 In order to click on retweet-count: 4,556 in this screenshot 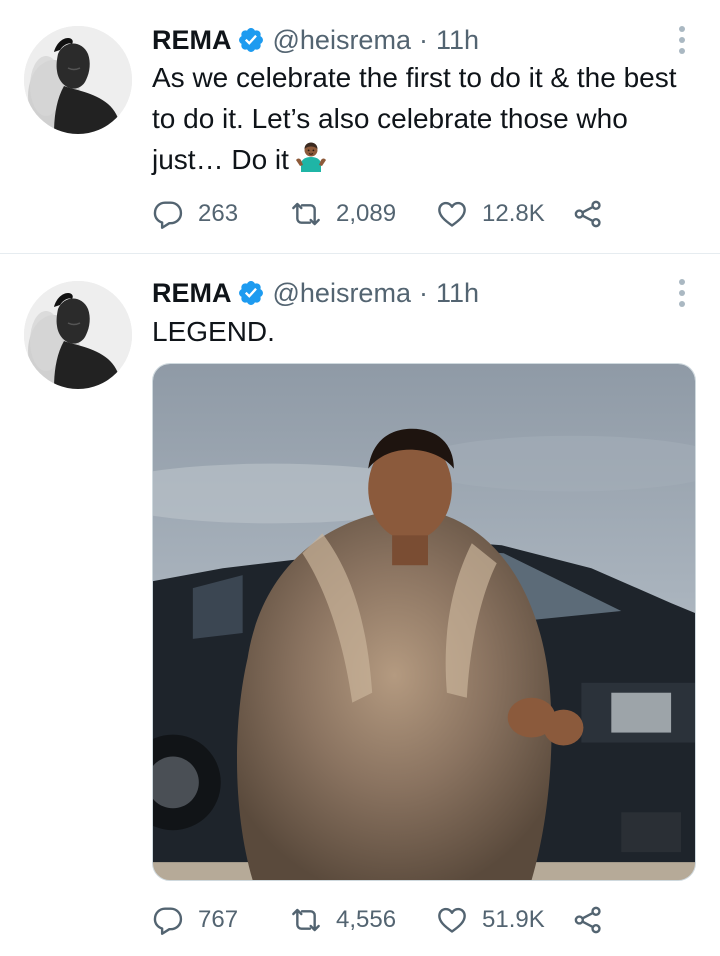, I will do `click(366, 919)`.